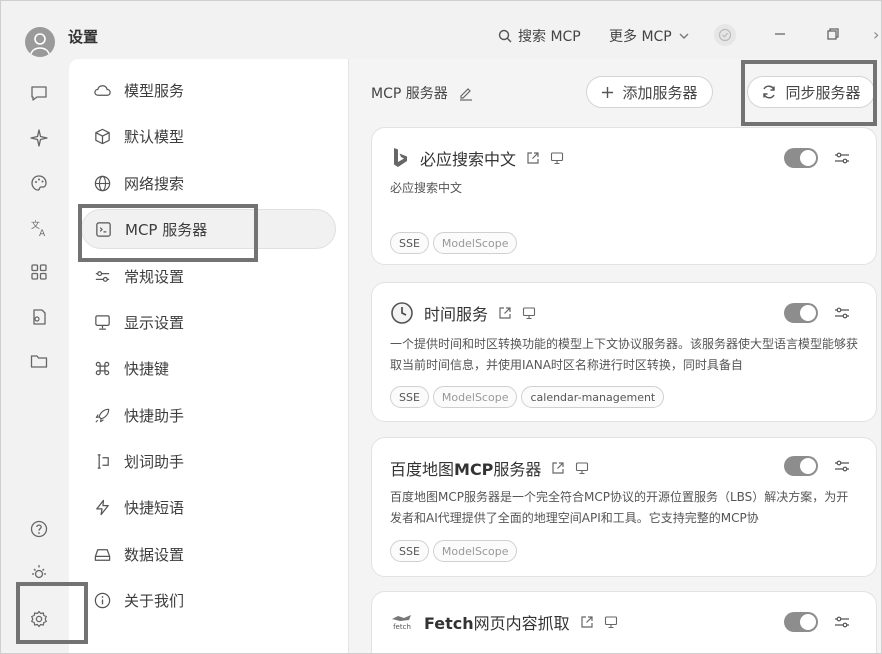 This screenshot has width=882, height=654. What do you see at coordinates (725, 35) in the screenshot?
I see `check-status-icon` at bounding box center [725, 35].